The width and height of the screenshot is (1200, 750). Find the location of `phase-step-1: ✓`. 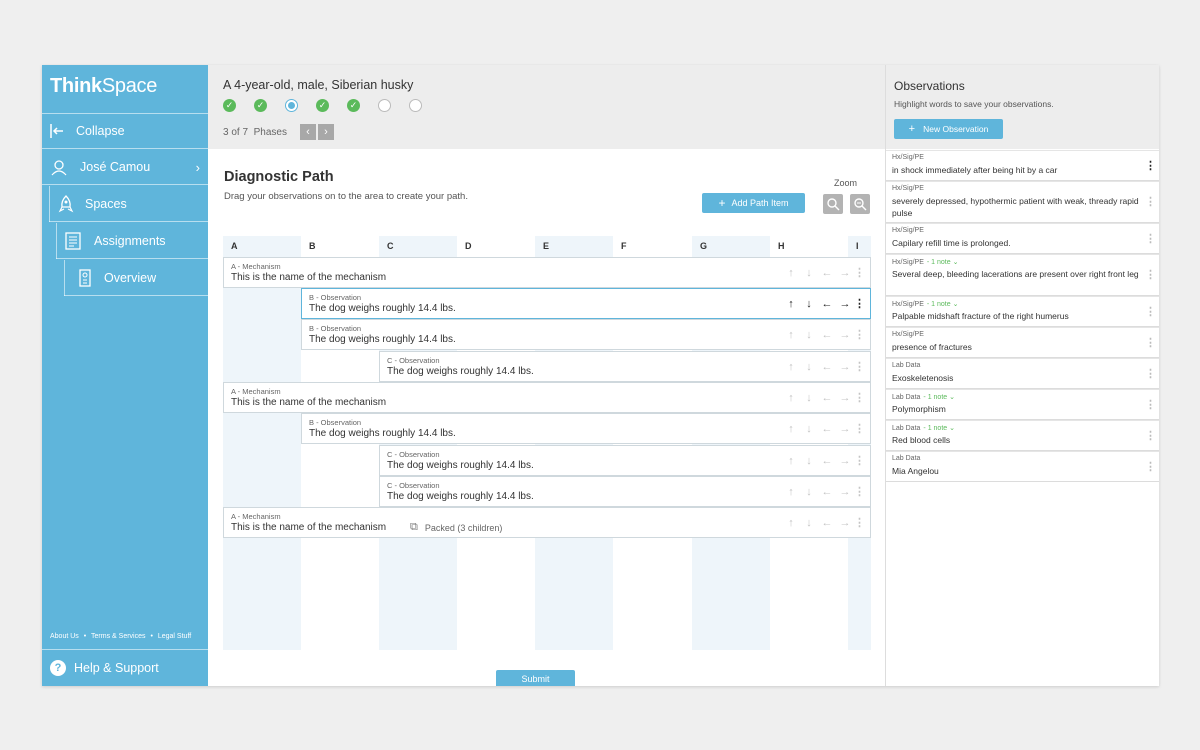

phase-step-1: ✓ is located at coordinates (229, 105).